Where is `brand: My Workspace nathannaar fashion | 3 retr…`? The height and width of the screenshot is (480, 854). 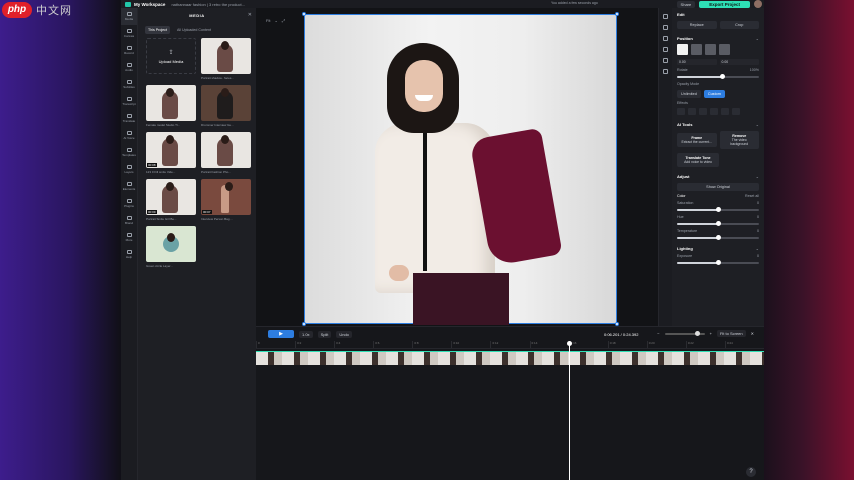 brand: My Workspace nathannaar fashion | 3 retr… is located at coordinates (195, 4).